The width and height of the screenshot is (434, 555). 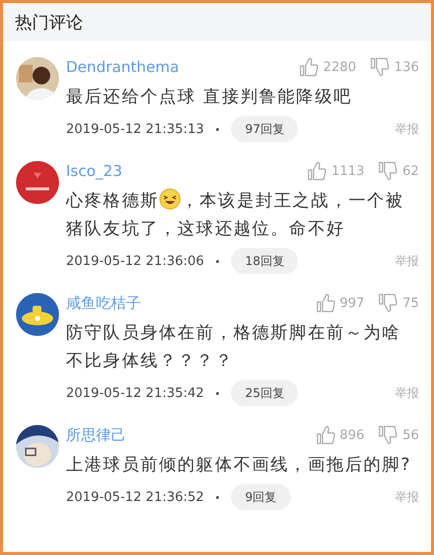 I want to click on comment-text: 防守队员身体在前，格德斯脚在前～为啥不比身体线？？？？, so click(x=233, y=347).